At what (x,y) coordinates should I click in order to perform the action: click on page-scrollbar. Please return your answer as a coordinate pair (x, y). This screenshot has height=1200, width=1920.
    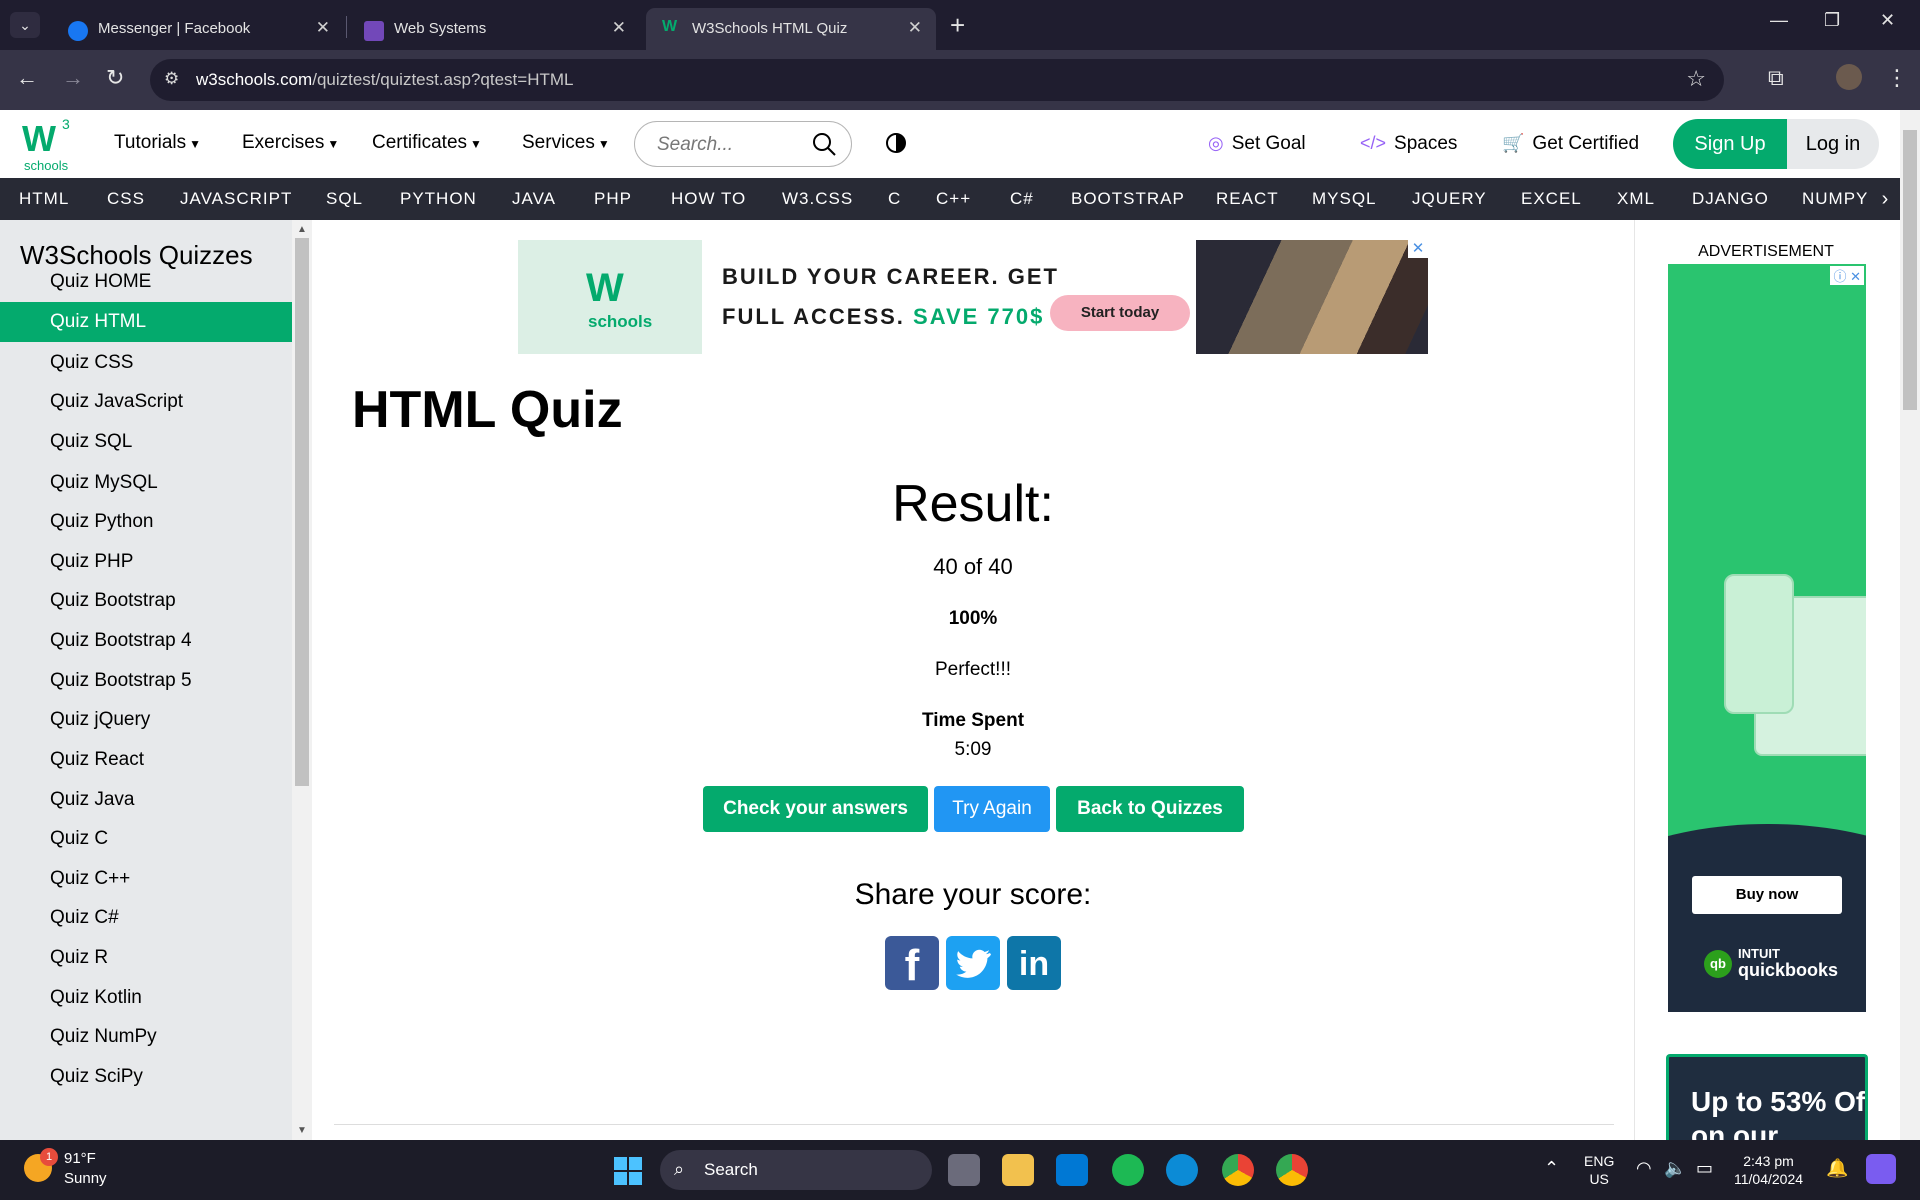
    Looking at the image, I should click on (1910, 625).